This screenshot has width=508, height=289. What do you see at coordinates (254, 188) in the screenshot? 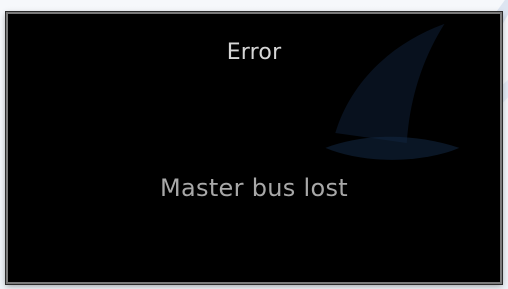
I see `error-message: Master bus lost` at bounding box center [254, 188].